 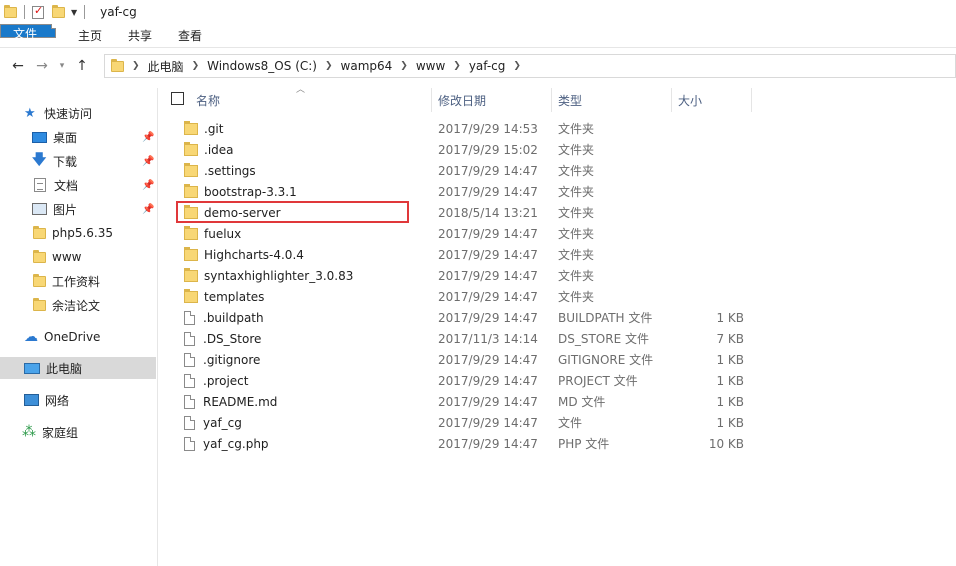 What do you see at coordinates (208, 100) in the screenshot?
I see `column-header-name: 名称` at bounding box center [208, 100].